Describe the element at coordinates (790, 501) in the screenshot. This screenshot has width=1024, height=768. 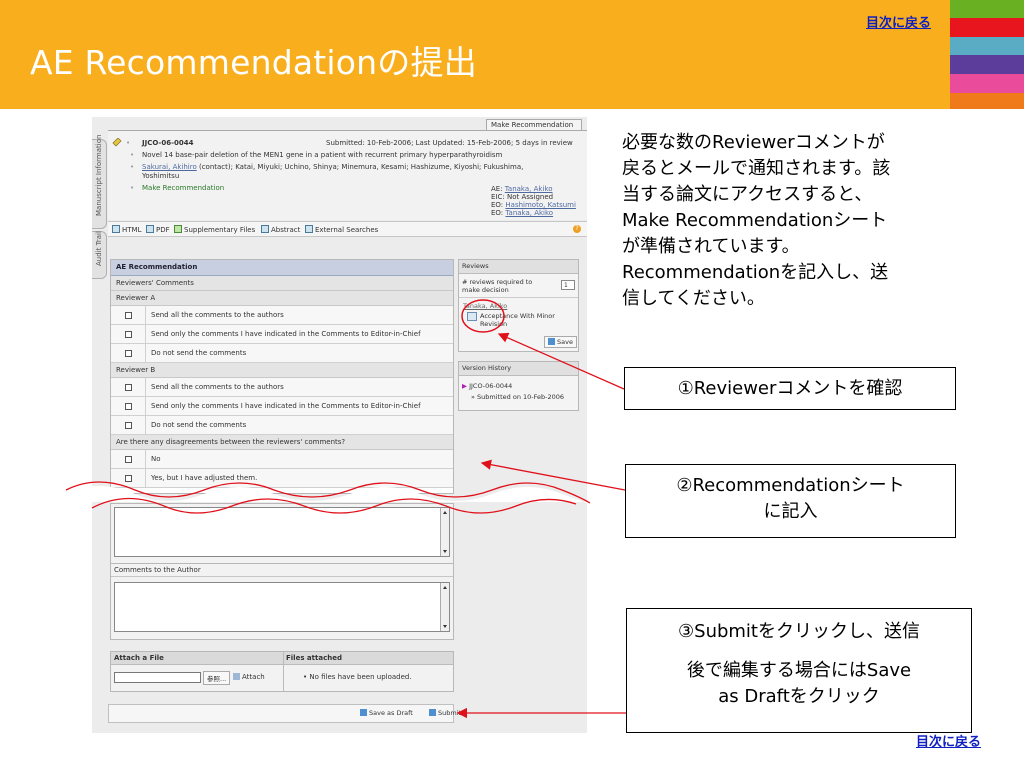
I see `callout-fill-sheet: ②Recommendationシート に記入` at that location.